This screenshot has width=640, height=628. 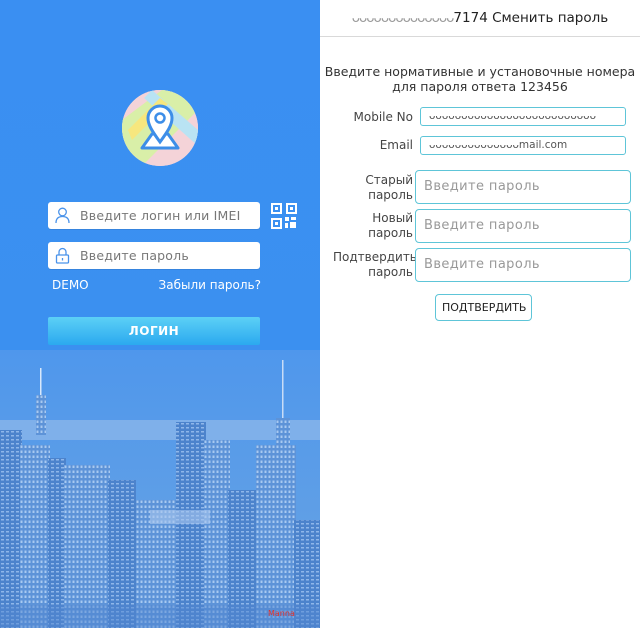 I want to click on confirm-password-input: Введите пароль, so click(x=523, y=265).